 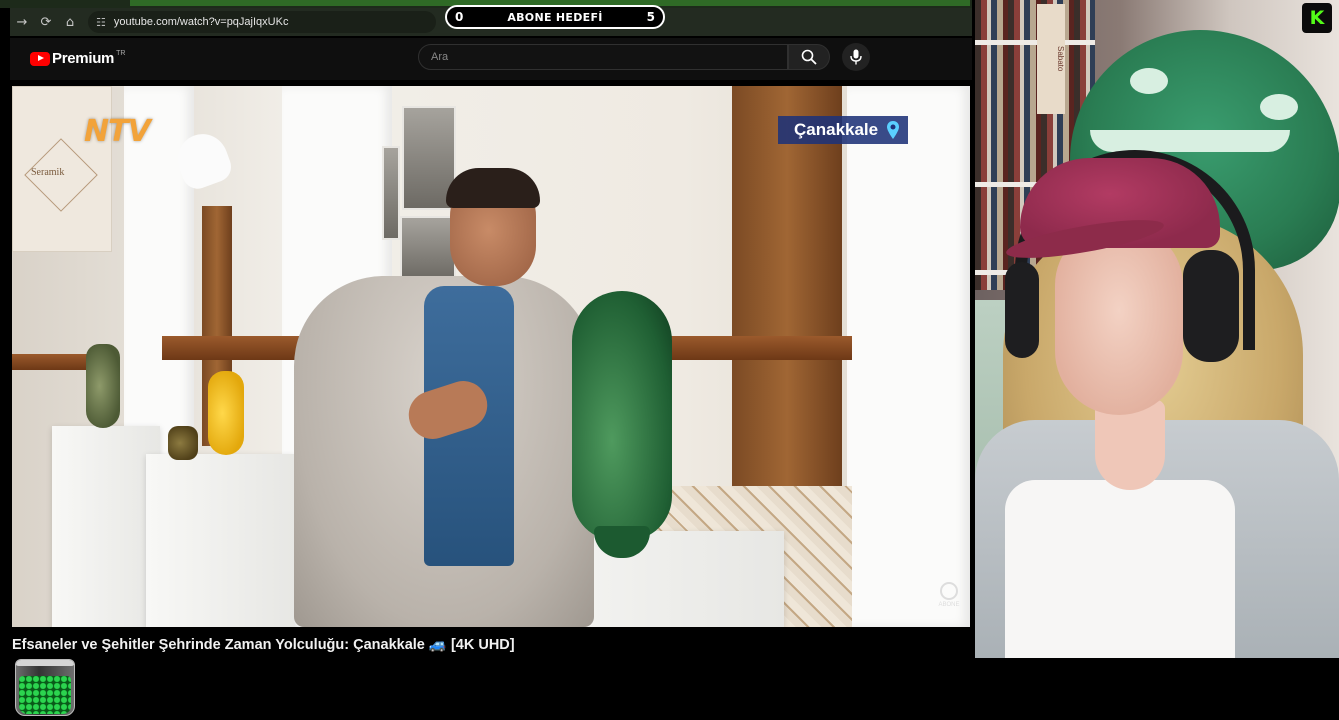 I want to click on search-placeholder: Ara, so click(x=440, y=57).